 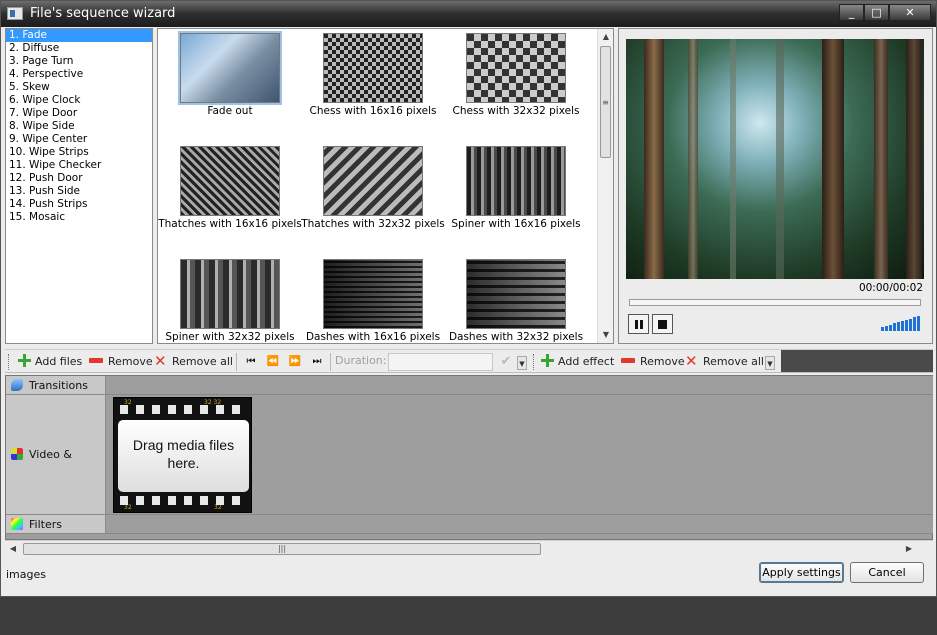 I want to click on filters-lane, so click(x=519, y=524).